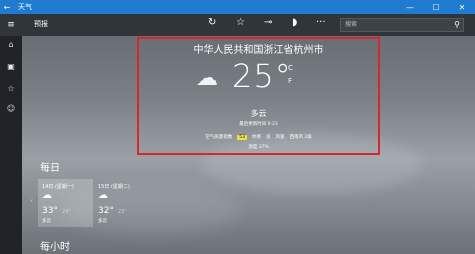 Image resolution: width=475 pixels, height=254 pixels. I want to click on home-icon: ⌂, so click(11, 44).